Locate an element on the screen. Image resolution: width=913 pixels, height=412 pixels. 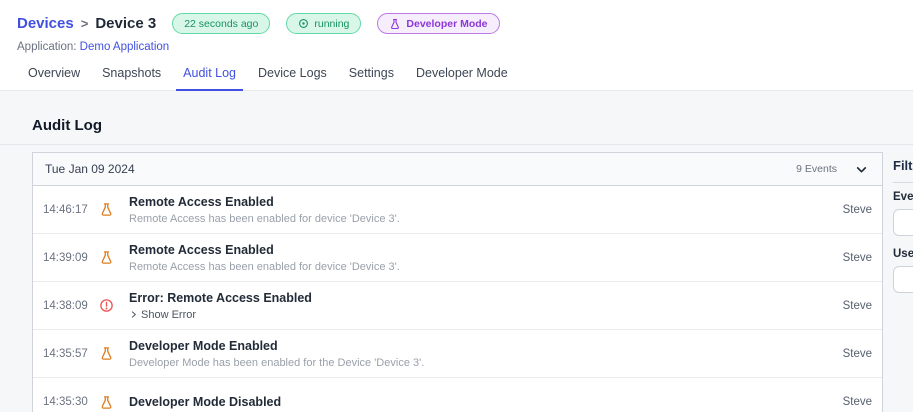
device-badges: 22 seconds ago running Developer Mode is located at coordinates (336, 23).